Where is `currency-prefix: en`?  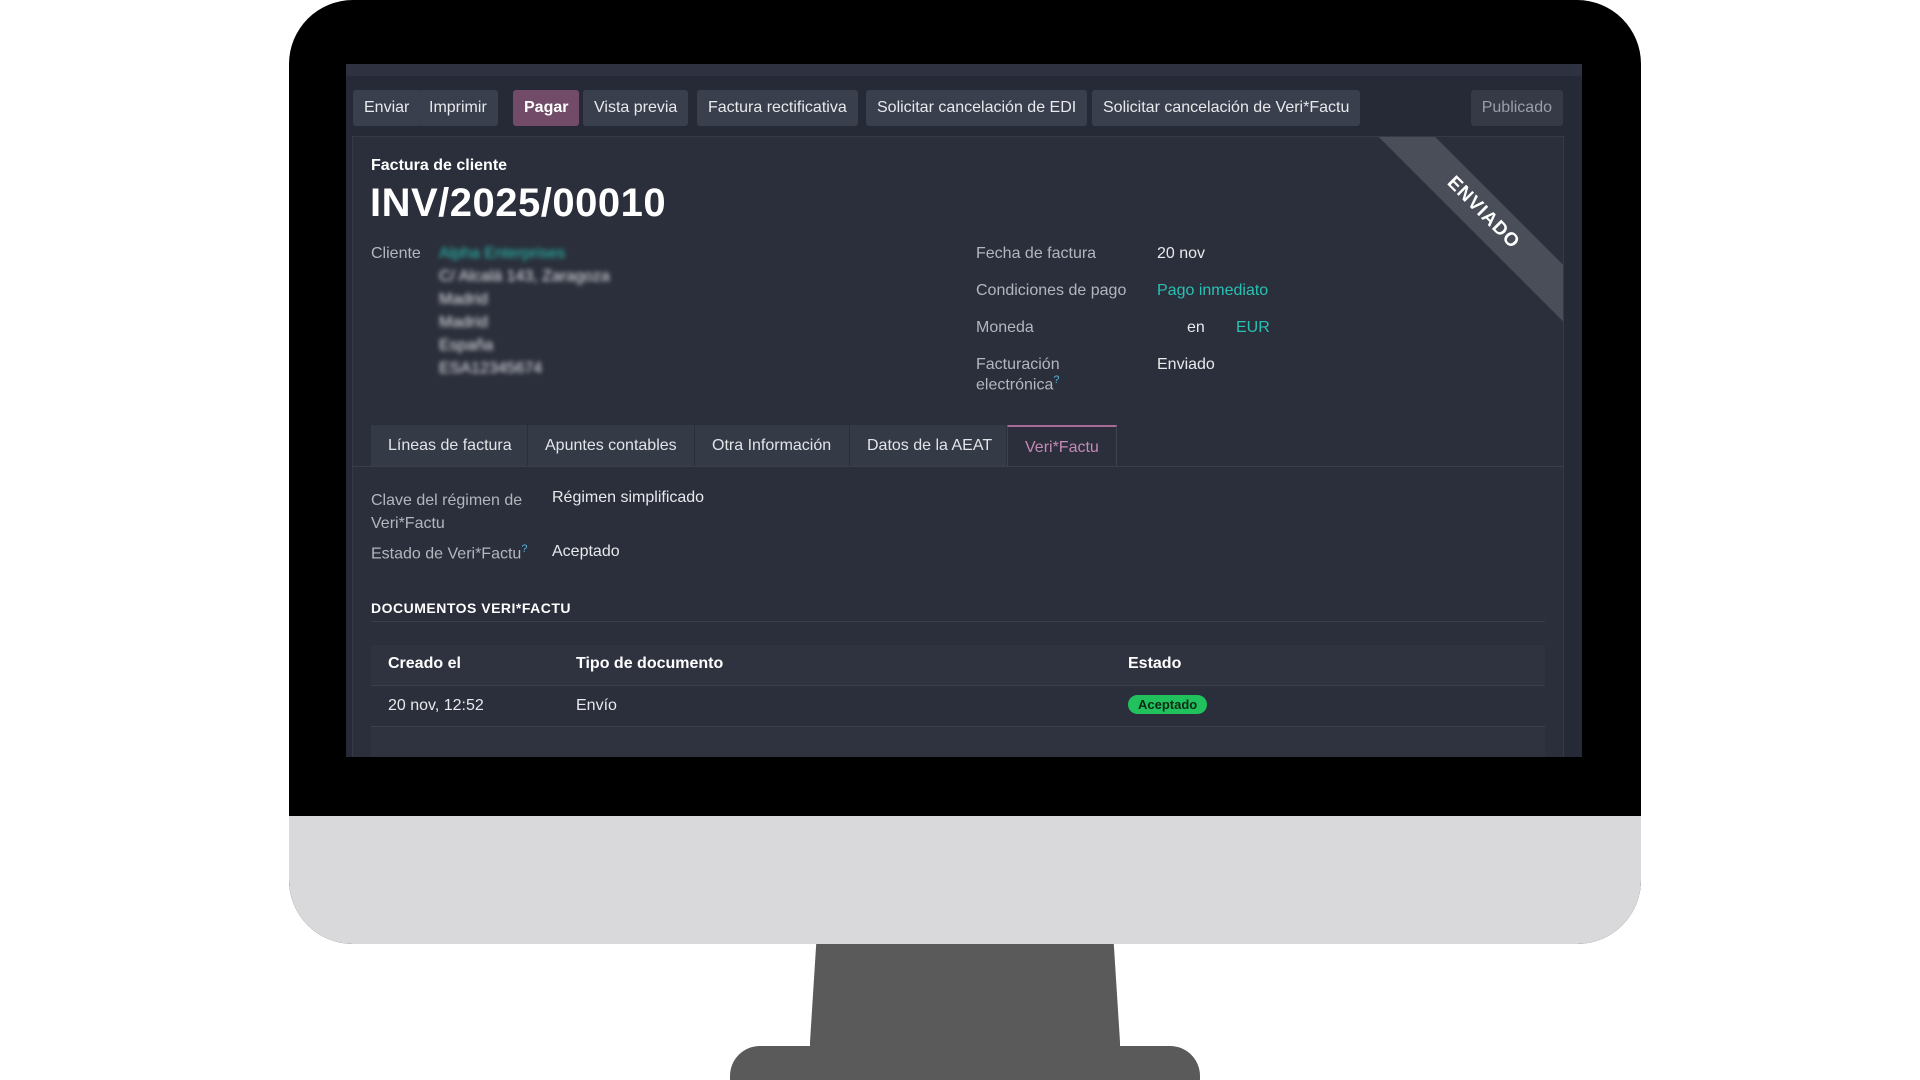
currency-prefix: en is located at coordinates (1196, 327).